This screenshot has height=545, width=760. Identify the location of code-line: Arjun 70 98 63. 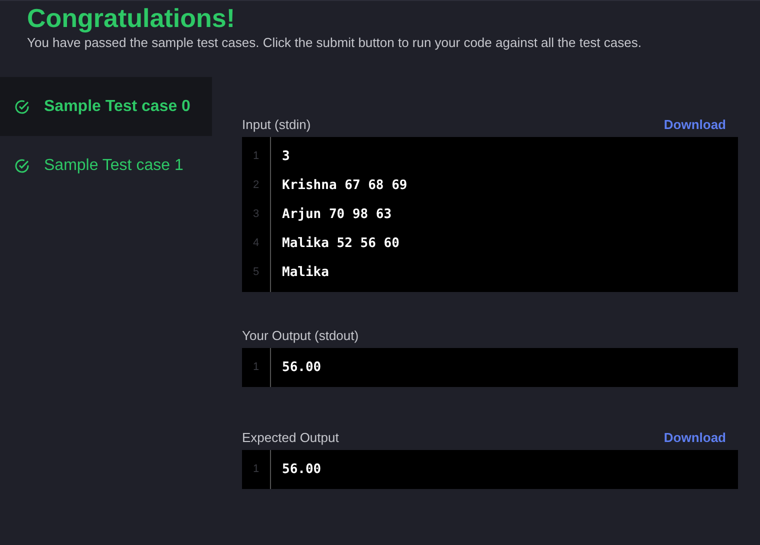
(337, 215).